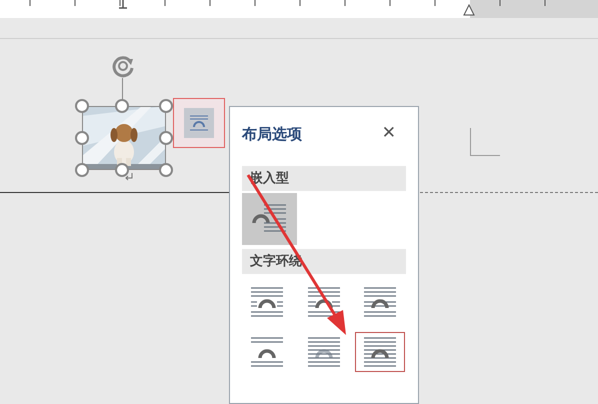 This screenshot has height=404, width=598. What do you see at coordinates (123, 5) in the screenshot?
I see `tab-stop-icon` at bounding box center [123, 5].